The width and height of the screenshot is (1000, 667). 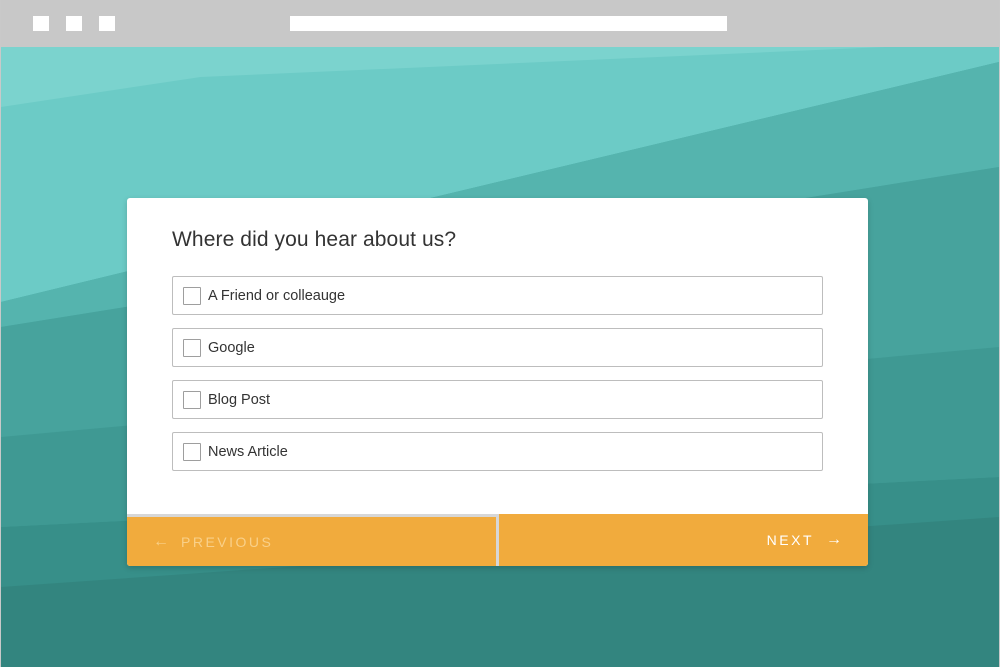 I want to click on question-title: Where did you hear about us?, so click(x=314, y=239).